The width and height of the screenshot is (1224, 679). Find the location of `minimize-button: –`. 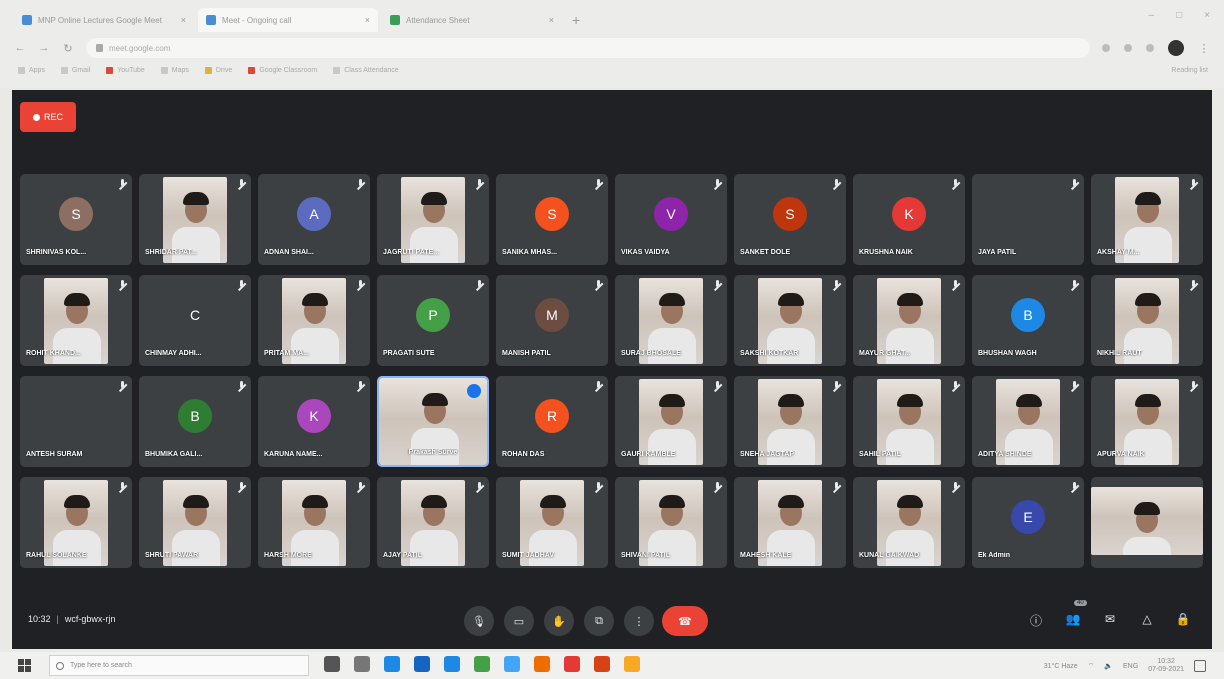

minimize-button: – is located at coordinates (1152, 15).